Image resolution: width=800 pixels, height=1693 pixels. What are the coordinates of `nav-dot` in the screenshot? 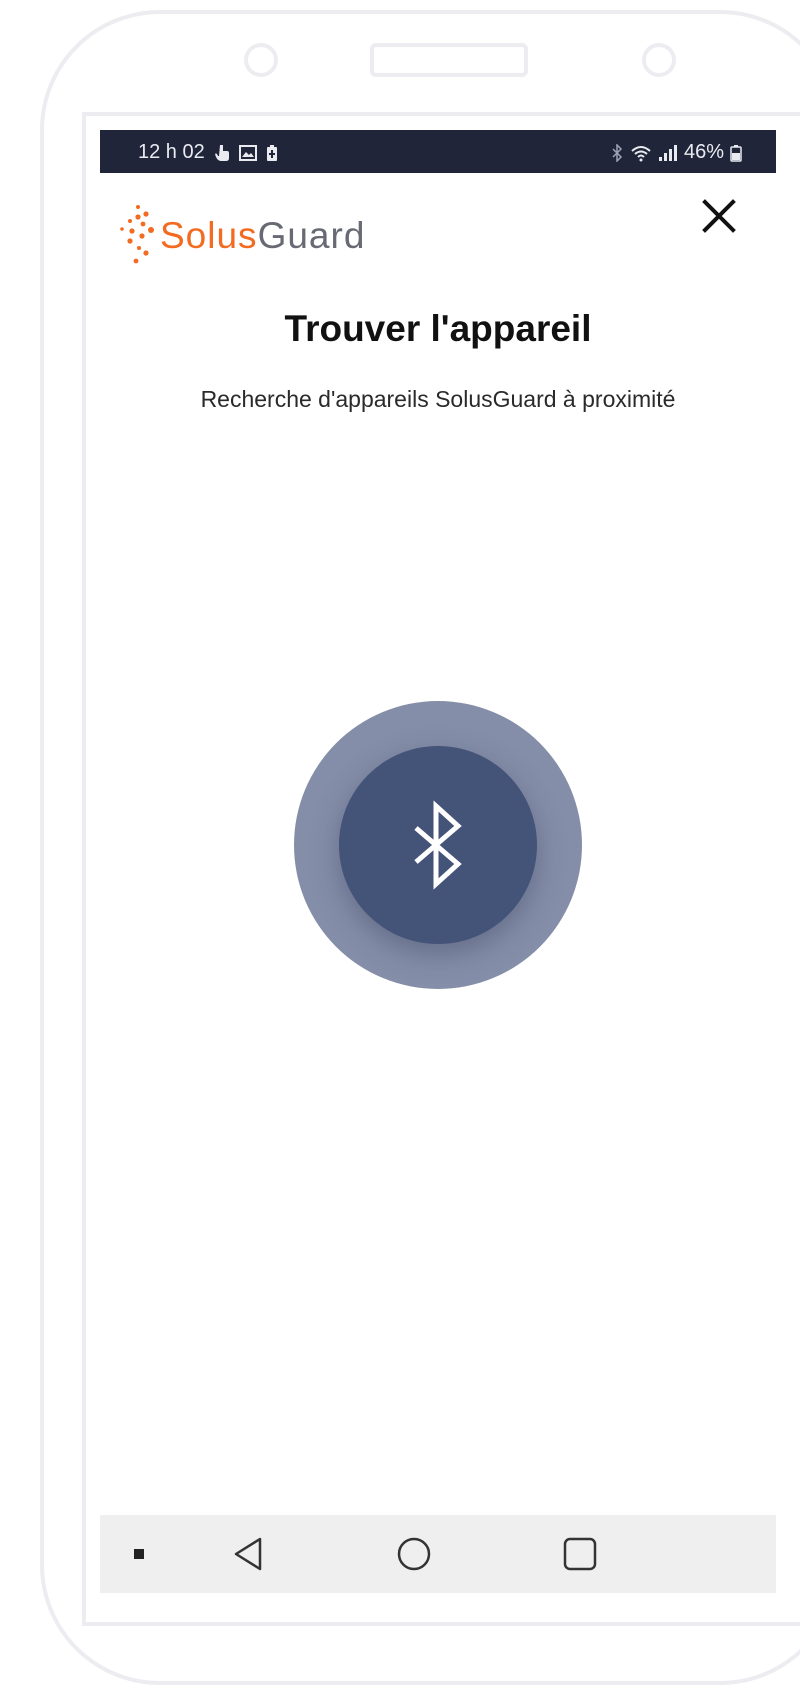 It's located at (139, 1554).